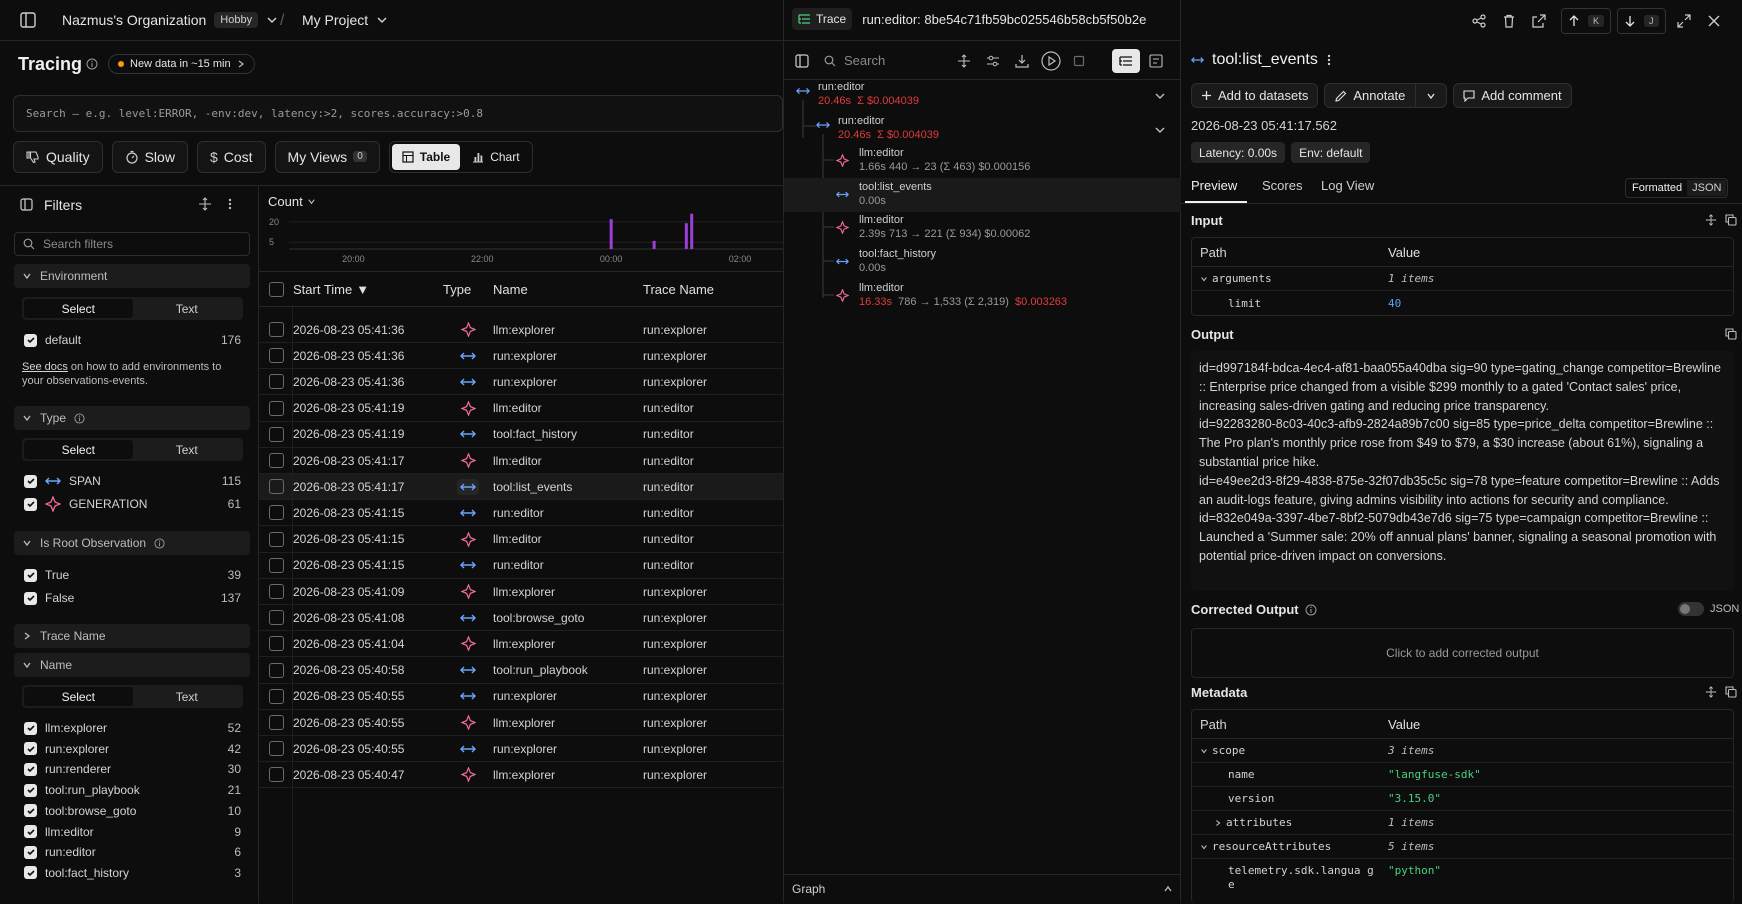  What do you see at coordinates (1479, 21) in the screenshot?
I see `share-icon` at bounding box center [1479, 21].